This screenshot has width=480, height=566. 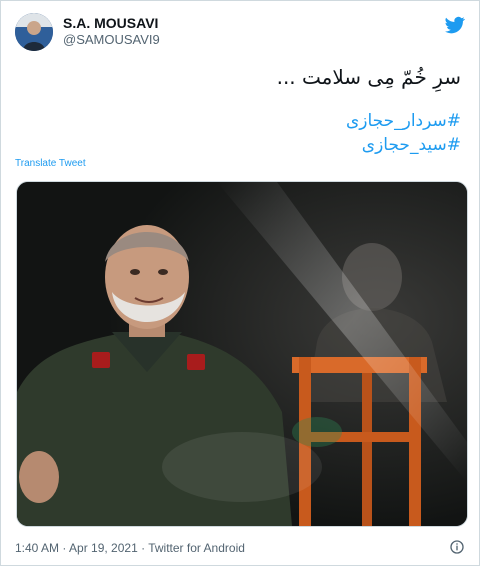 I want to click on translate-tweet-link: Translate Tweet, so click(x=50, y=163).